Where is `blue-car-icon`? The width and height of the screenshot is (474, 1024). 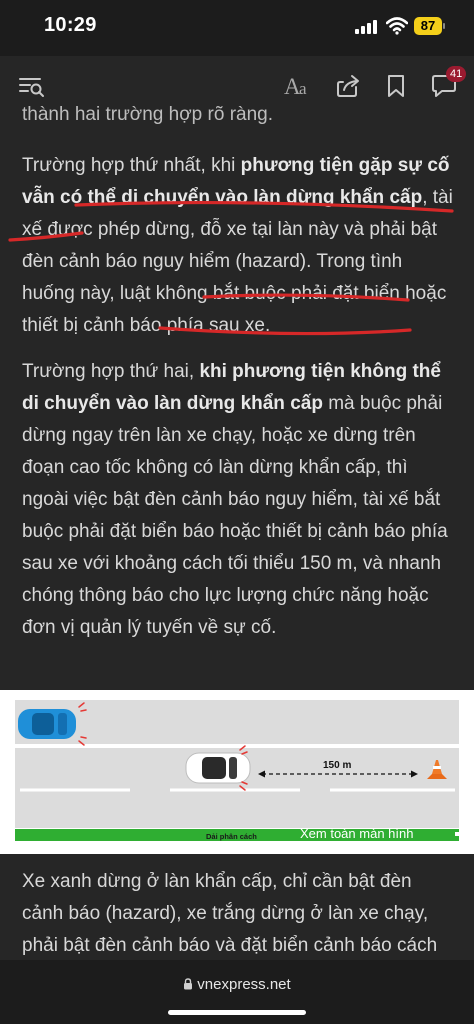
blue-car-icon is located at coordinates (47, 724).